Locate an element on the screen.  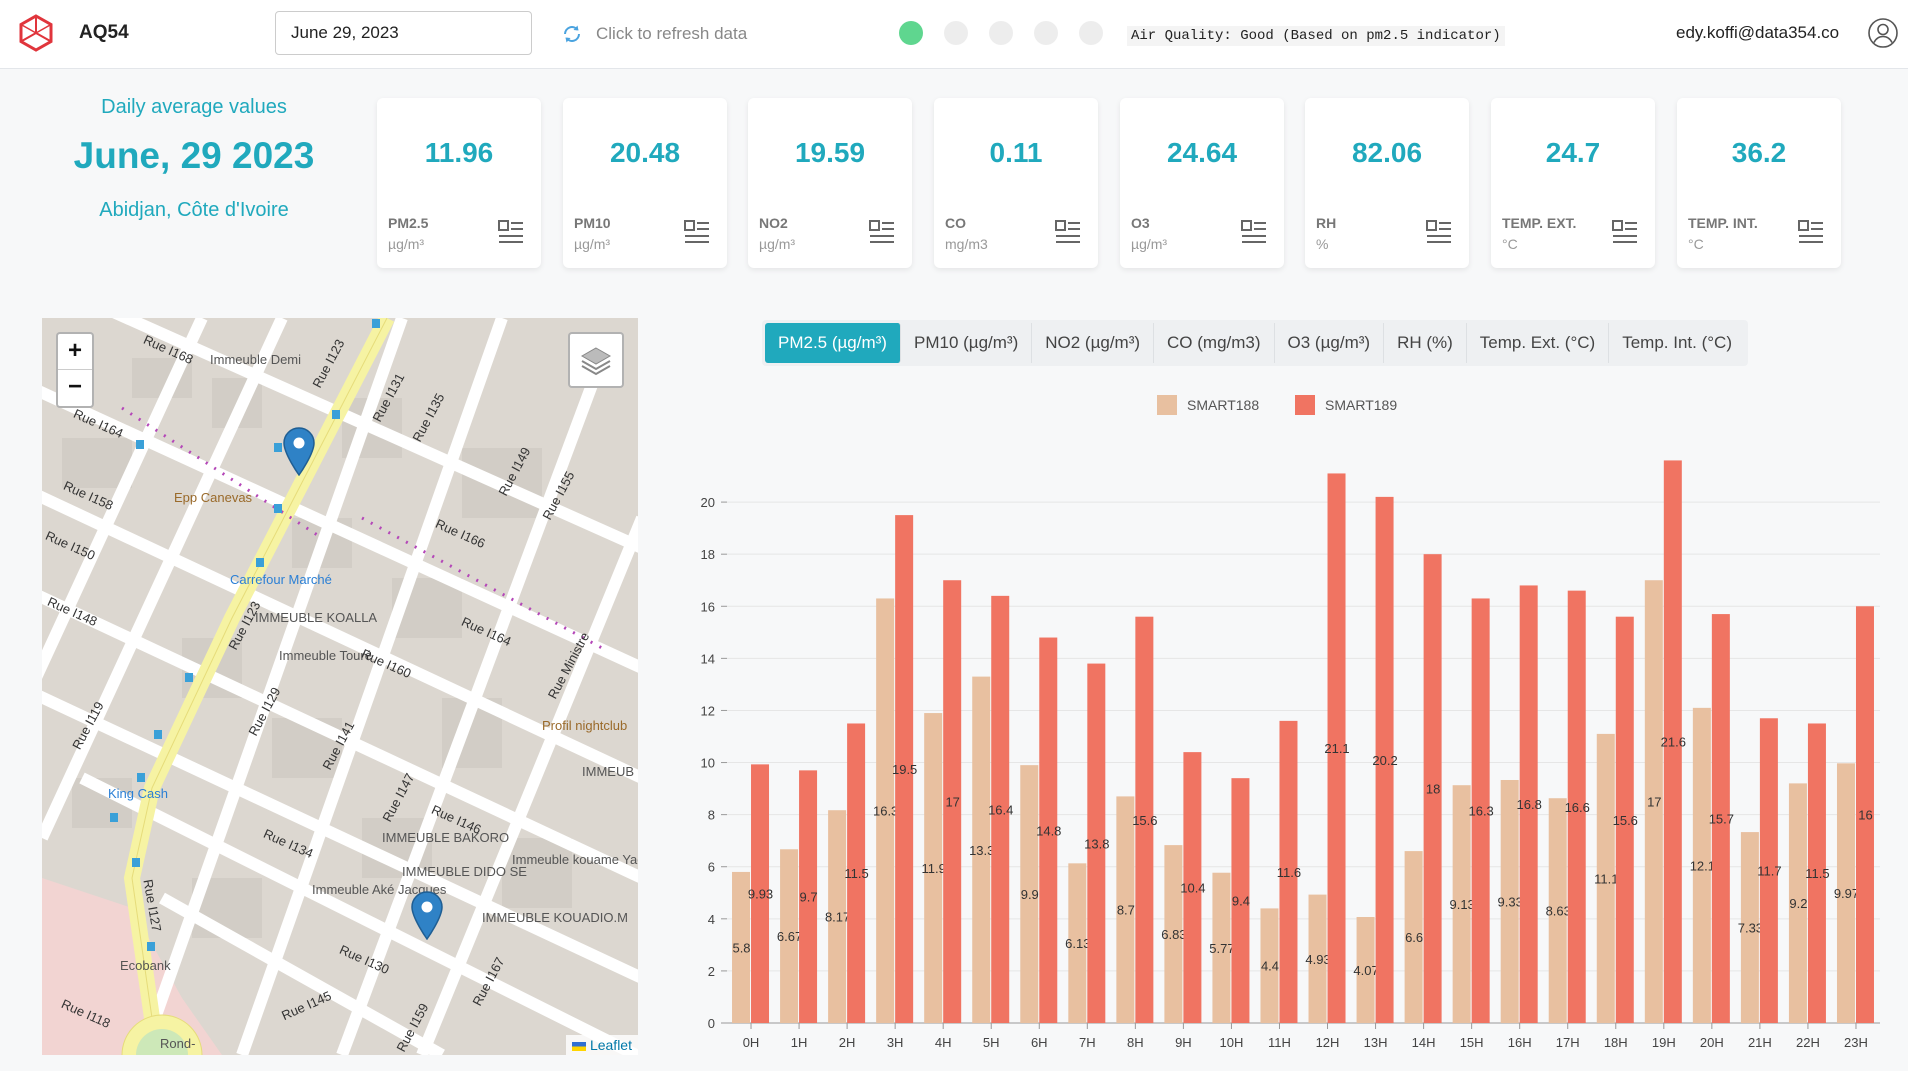
map-layers-button is located at coordinates (596, 360).